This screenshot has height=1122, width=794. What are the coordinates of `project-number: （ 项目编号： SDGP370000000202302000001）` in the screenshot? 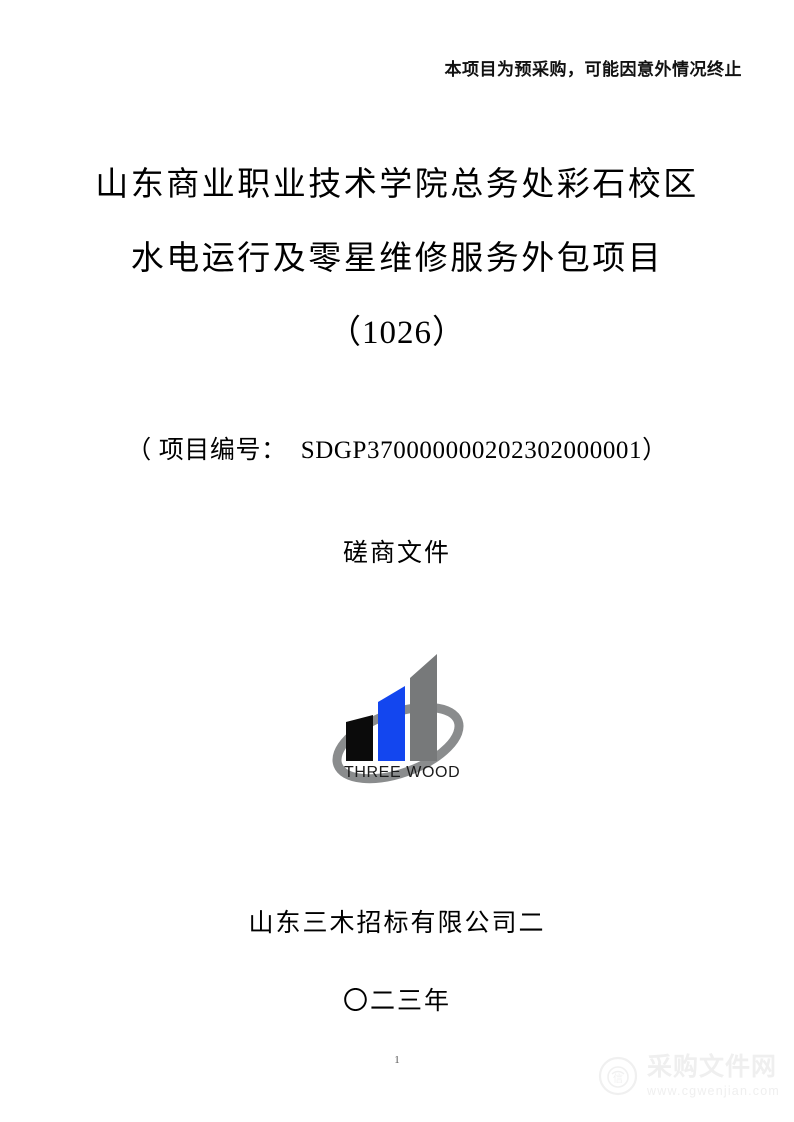 It's located at (397, 448).